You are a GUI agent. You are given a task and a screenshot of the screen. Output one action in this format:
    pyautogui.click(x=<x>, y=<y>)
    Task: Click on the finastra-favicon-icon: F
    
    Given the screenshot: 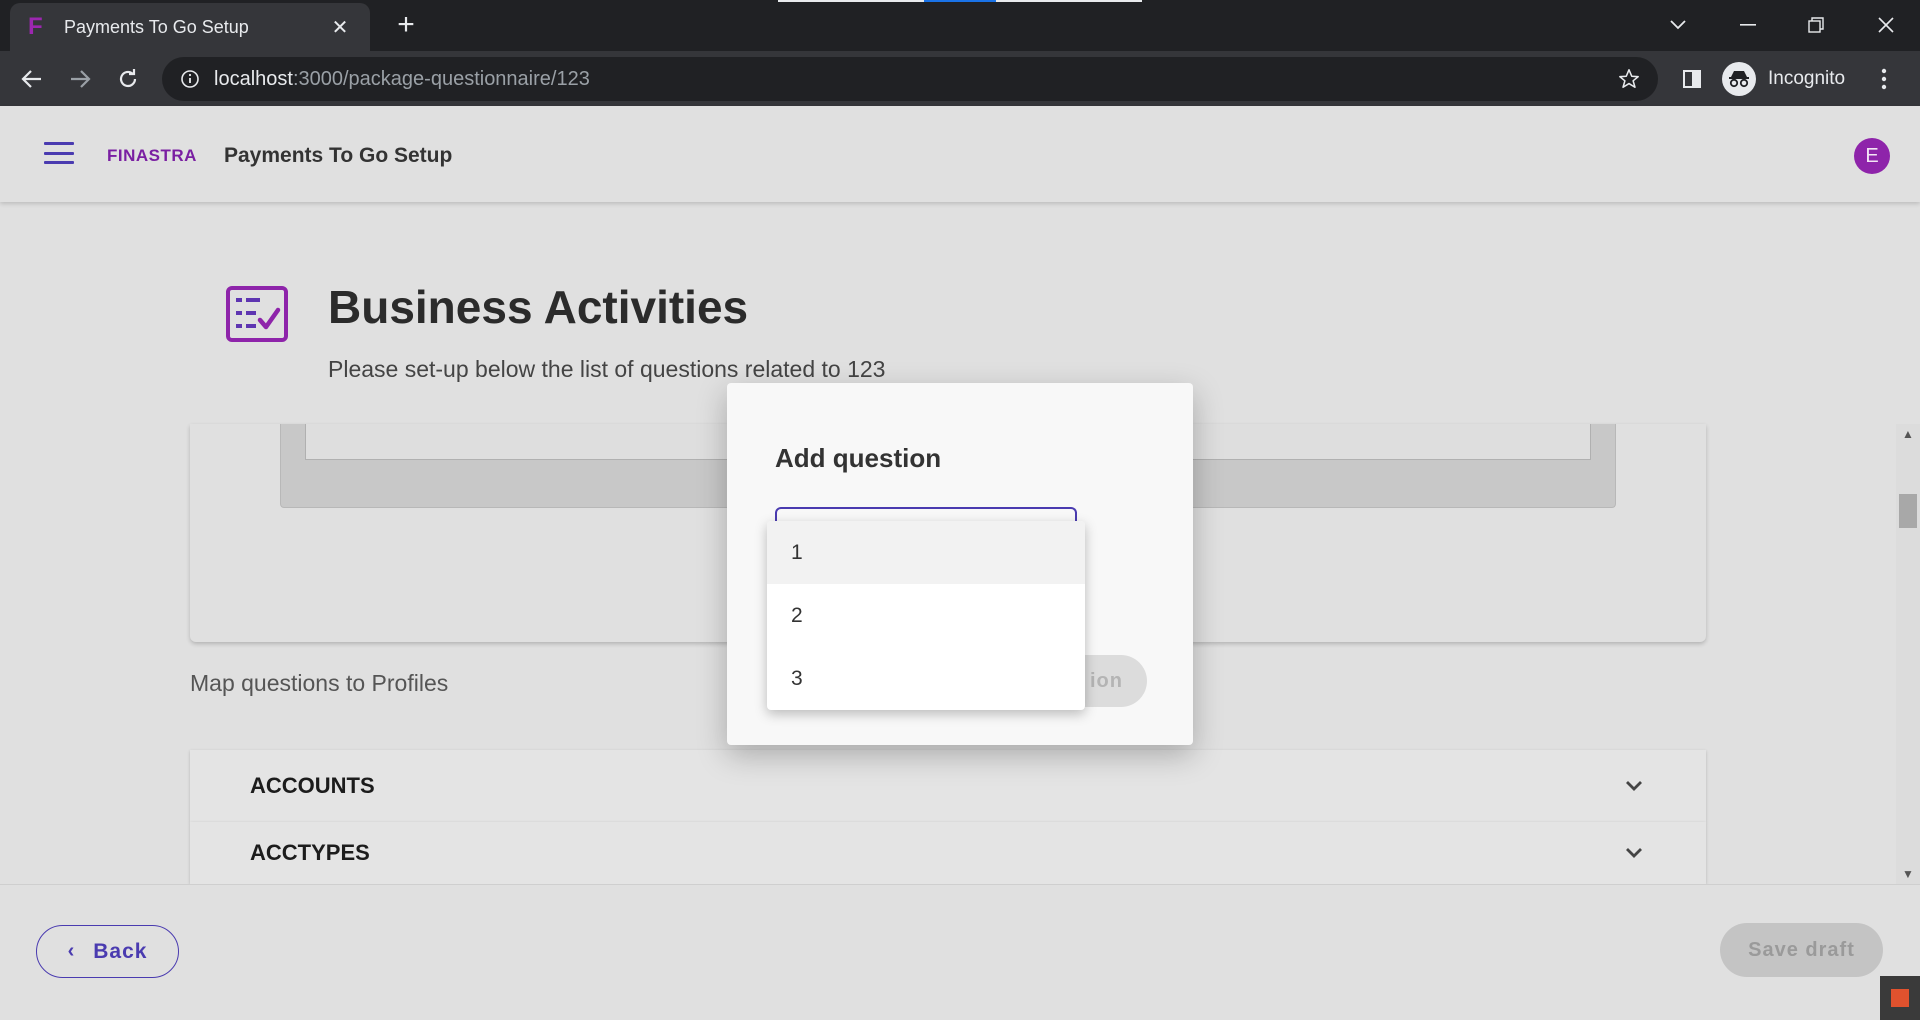 What is the action you would take?
    pyautogui.click(x=35, y=26)
    